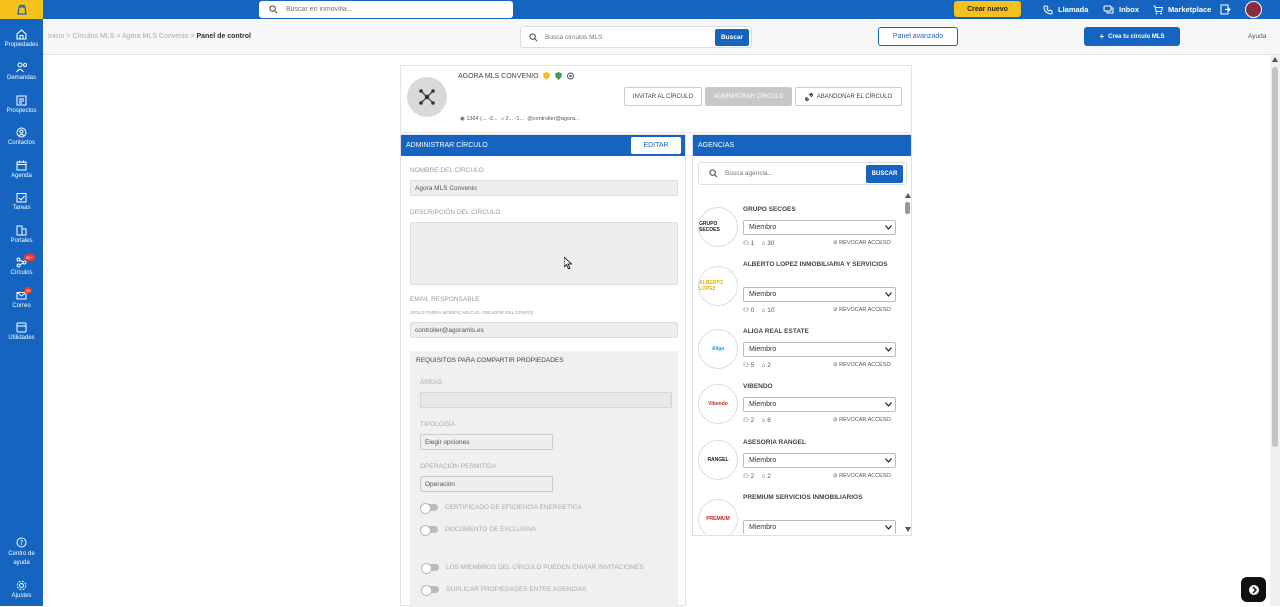 This screenshot has width=1280, height=607. I want to click on breadcrumb-inicio: Inicio, so click(56, 36).